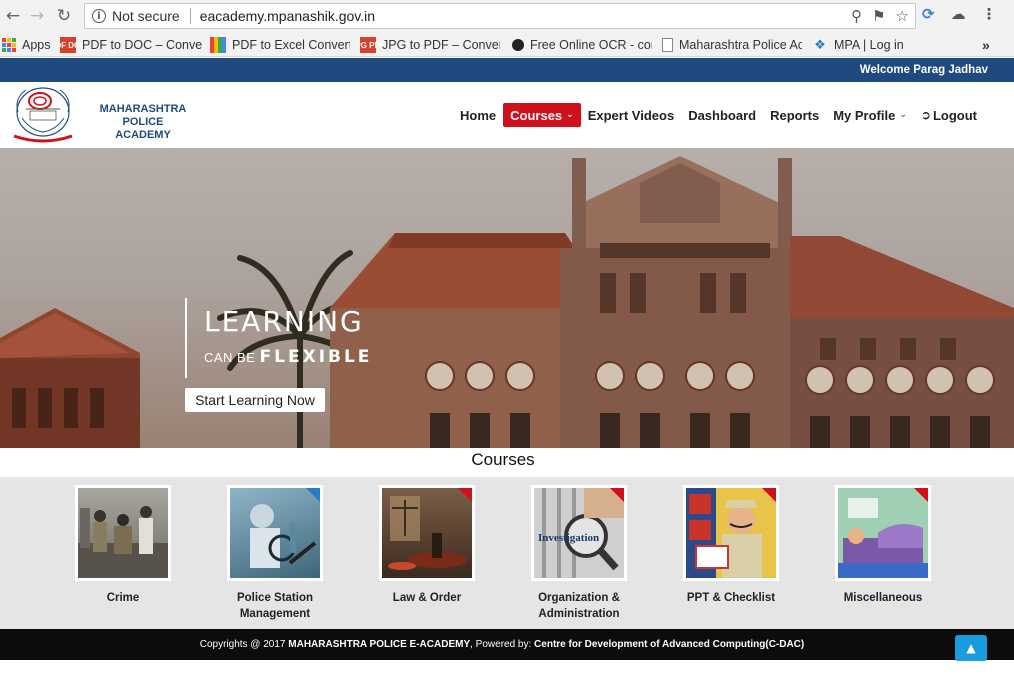  I want to click on zoom-icon: ⚲, so click(856, 16).